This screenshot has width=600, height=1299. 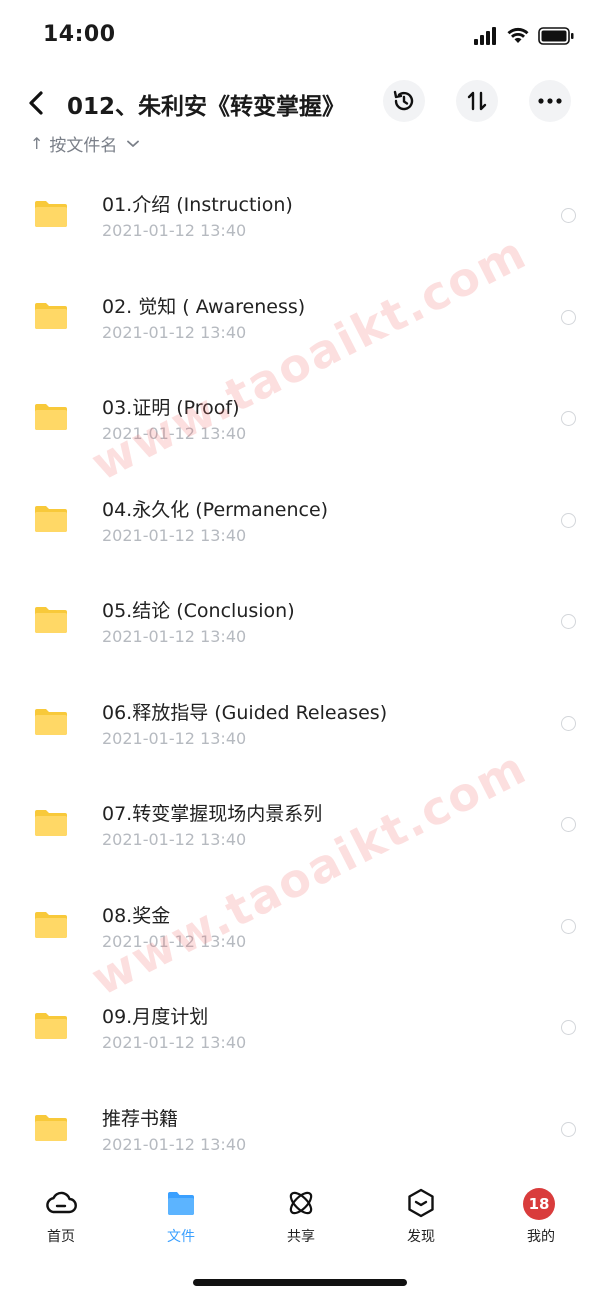 What do you see at coordinates (485, 36) in the screenshot?
I see `signal-icon` at bounding box center [485, 36].